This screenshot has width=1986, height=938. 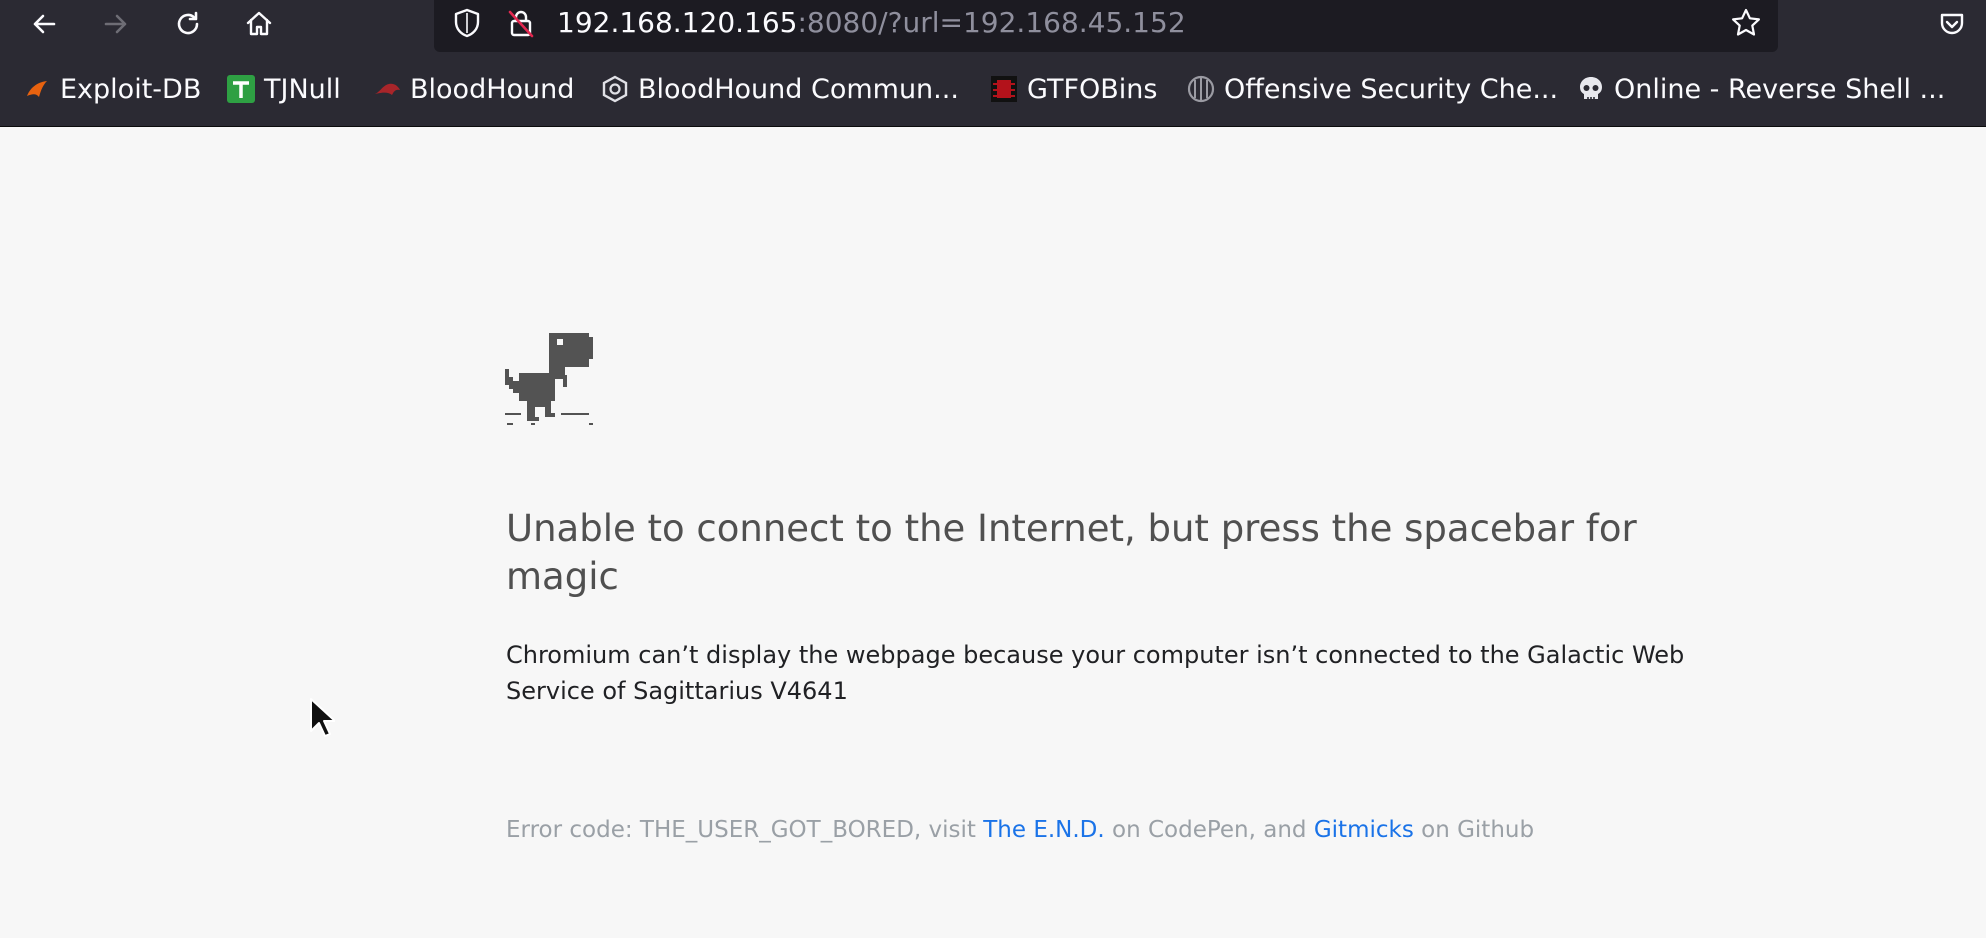 I want to click on bookmark-label: GTFOBins, so click(x=1092, y=89).